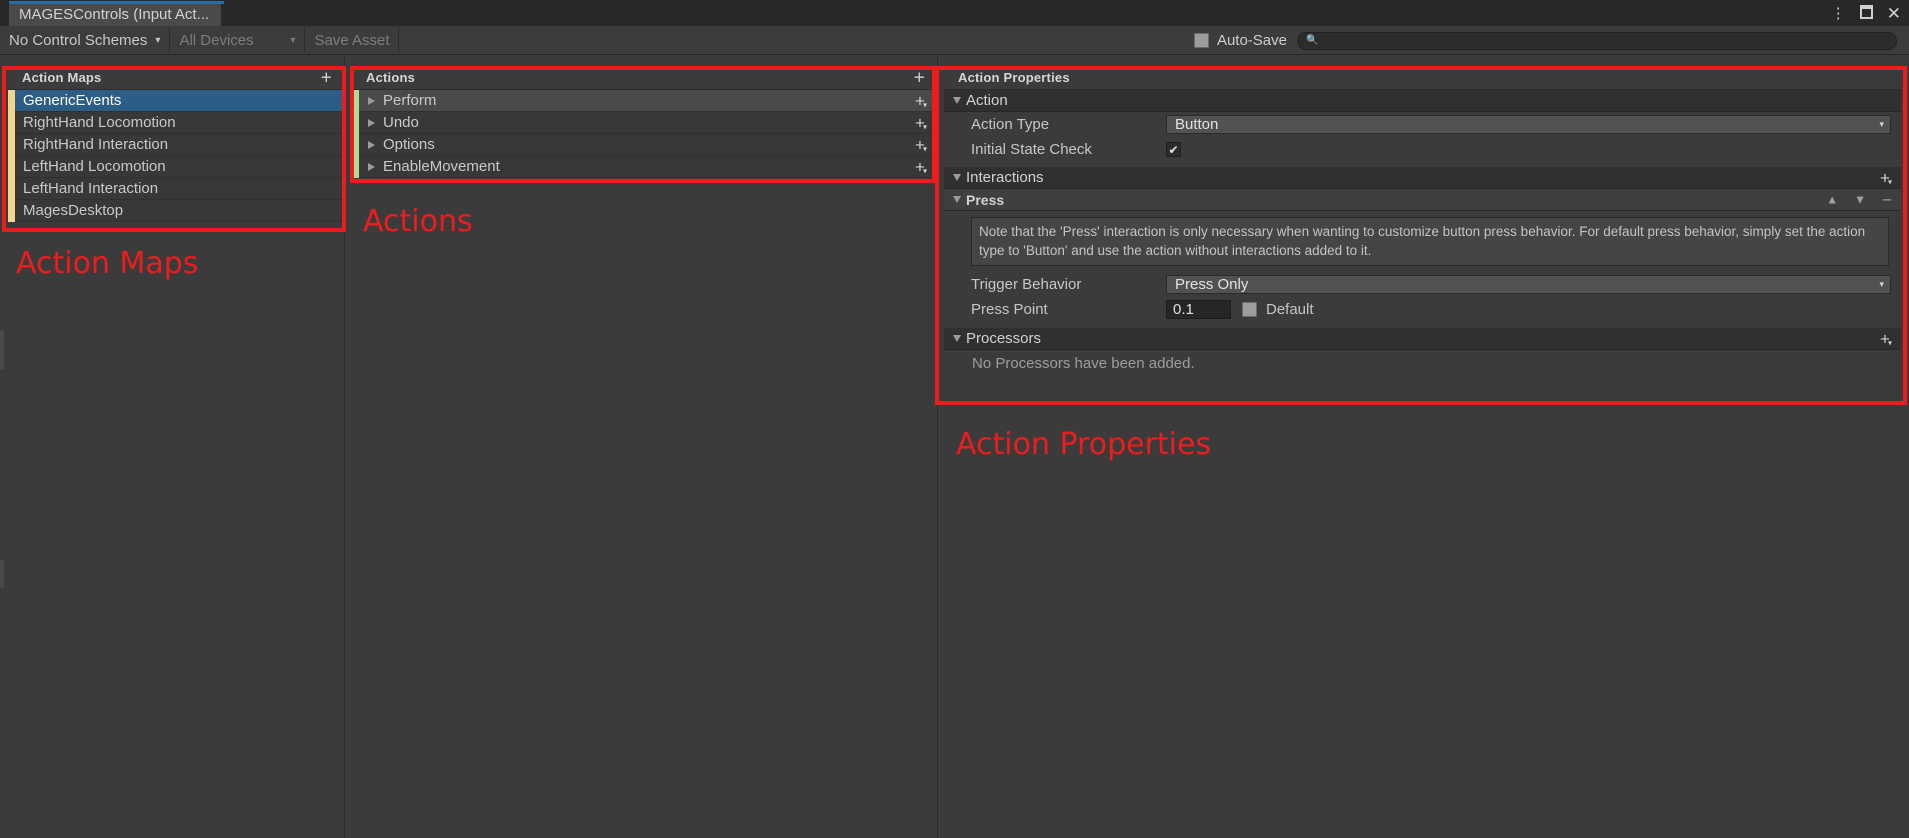  What do you see at coordinates (73, 210) in the screenshot?
I see `action-map-label: MagesDesktop` at bounding box center [73, 210].